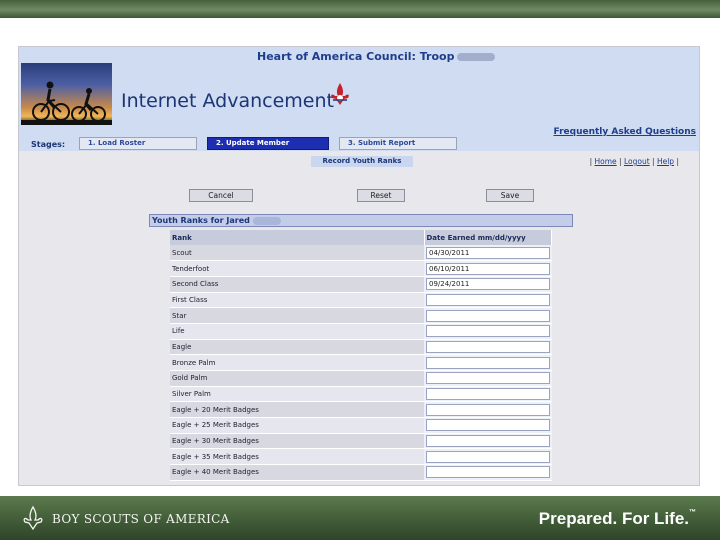 The width and height of the screenshot is (720, 540). What do you see at coordinates (297, 457) in the screenshot?
I see `rank-name-cell: Eagle + 35 Merit Badges` at bounding box center [297, 457].